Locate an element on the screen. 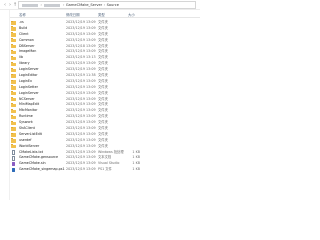 The width and height of the screenshot is (320, 240). address-toolbar: ‹ › ↑ › › GameCMake_Server › Source is located at coordinates (100, 5).